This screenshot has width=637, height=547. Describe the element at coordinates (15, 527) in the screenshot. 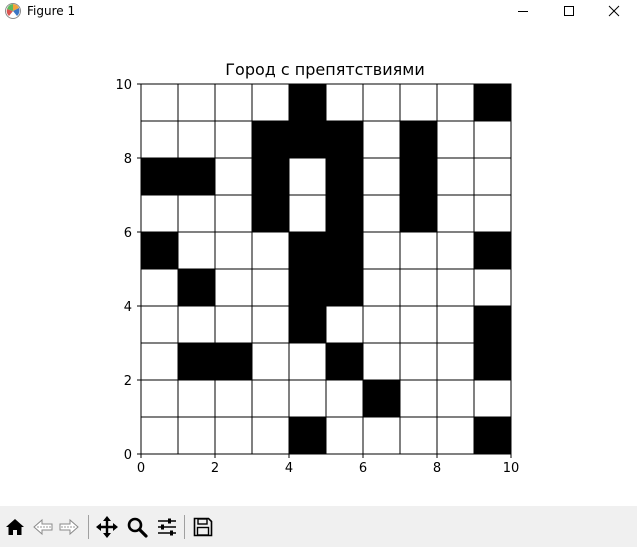

I see `home-button` at that location.